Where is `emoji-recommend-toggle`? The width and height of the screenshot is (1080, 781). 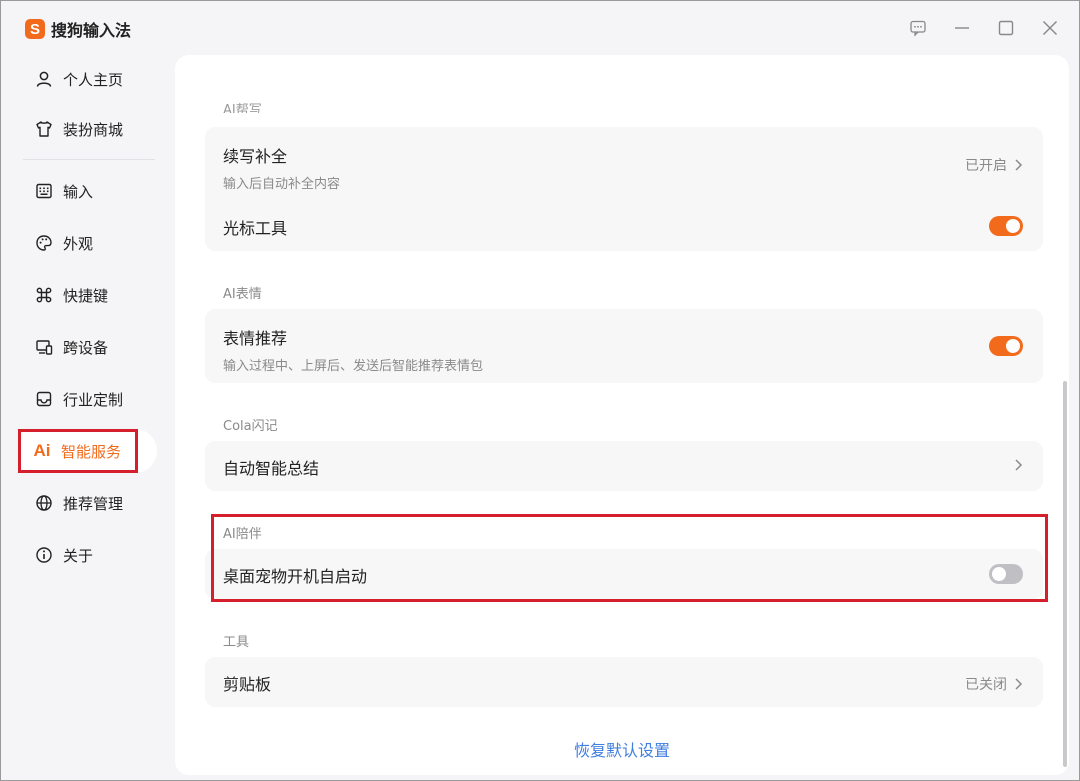
emoji-recommend-toggle is located at coordinates (1006, 346).